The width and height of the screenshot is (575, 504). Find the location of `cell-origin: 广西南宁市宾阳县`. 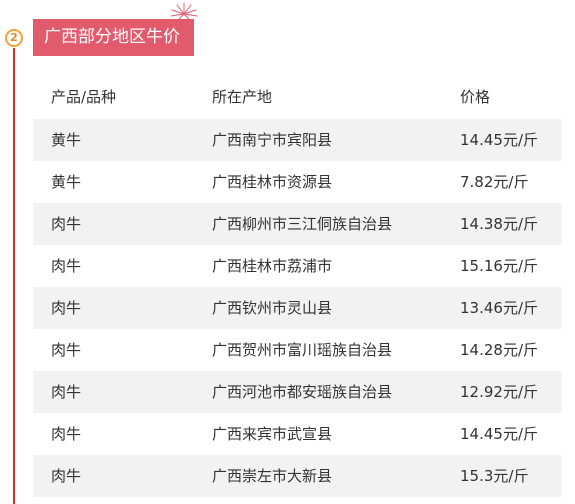

cell-origin: 广西南宁市宾阳县 is located at coordinates (272, 140).